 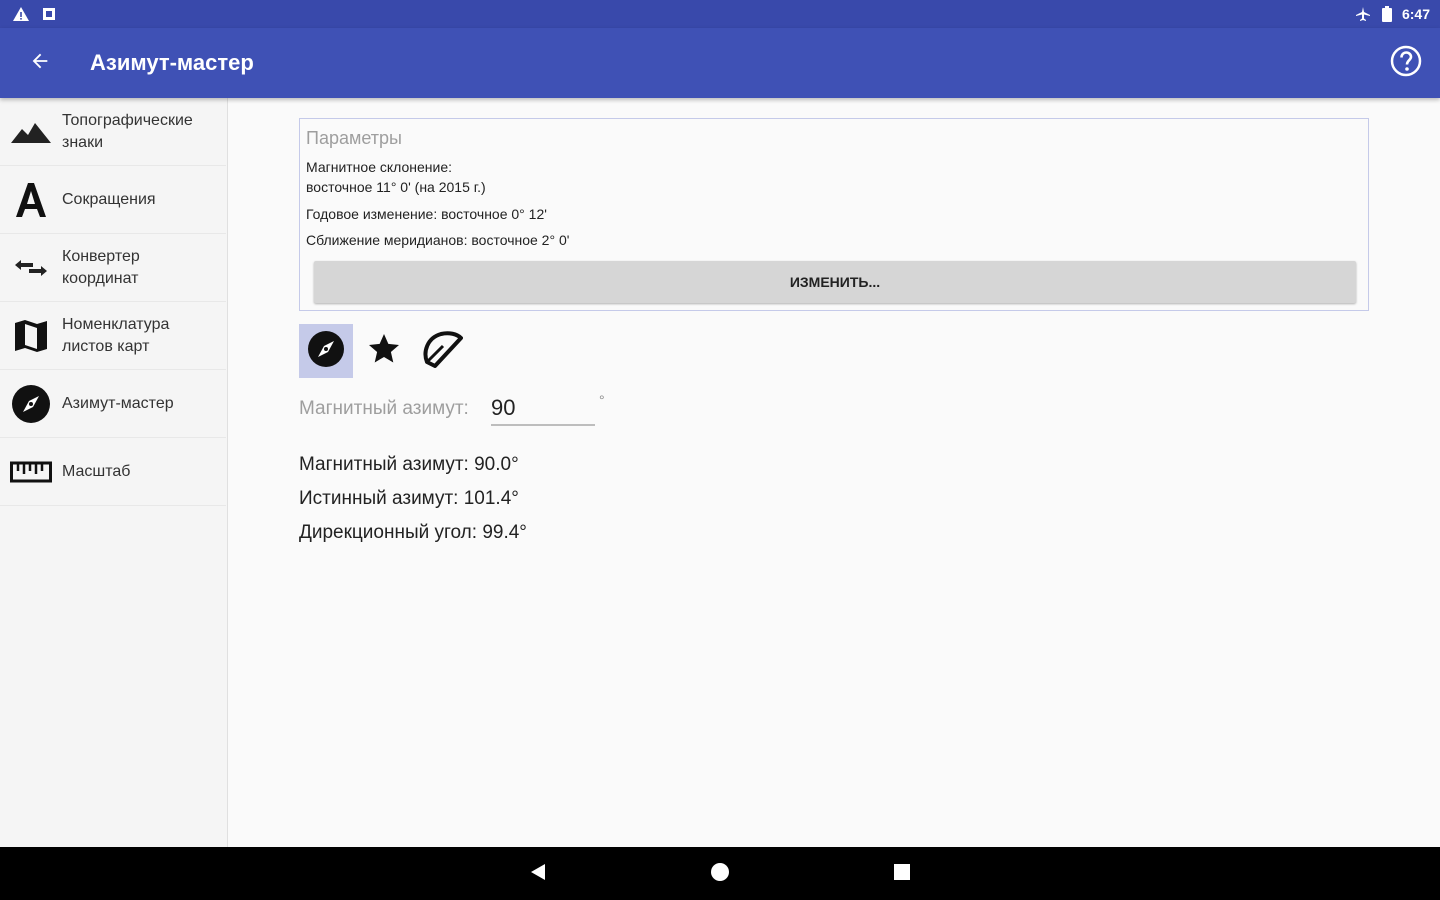 What do you see at coordinates (127, 131) in the screenshot?
I see `sidebar-item-label: Топографические знаки` at bounding box center [127, 131].